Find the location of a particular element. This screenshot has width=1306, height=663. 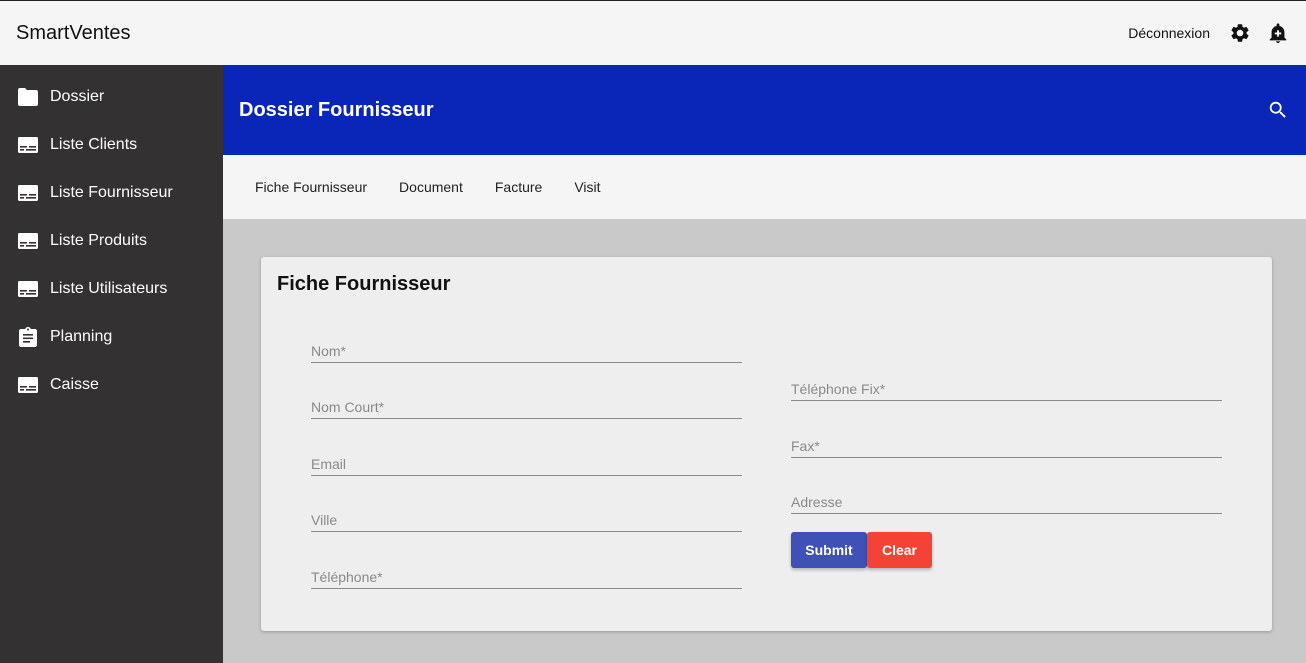

form-title: Fiche Fournisseur is located at coordinates (364, 284).